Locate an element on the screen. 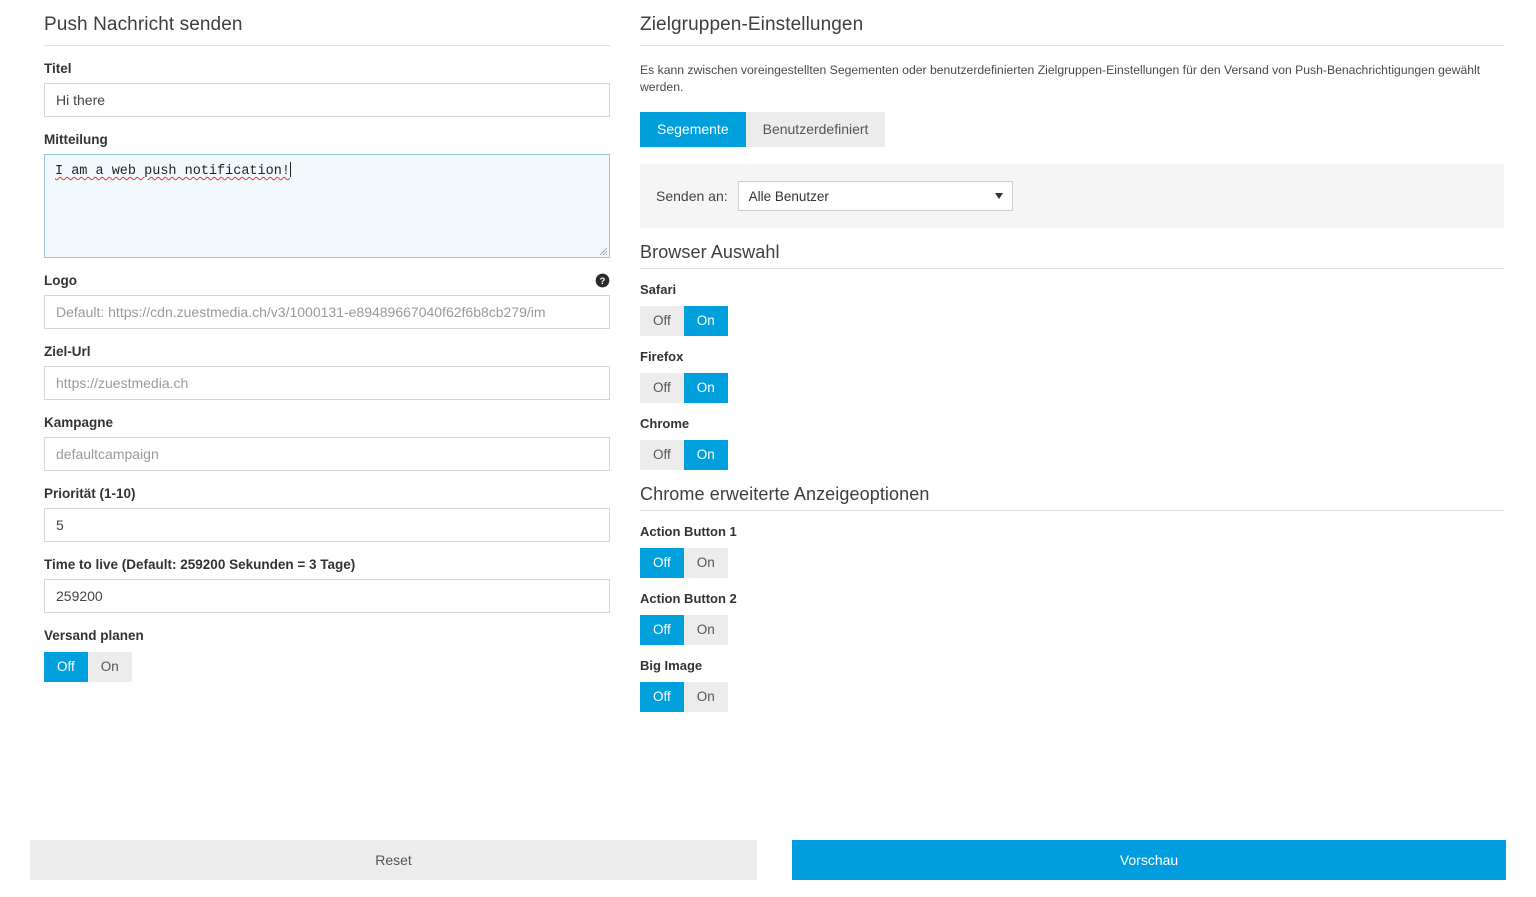  browser-safari-off-button: Off is located at coordinates (662, 321).